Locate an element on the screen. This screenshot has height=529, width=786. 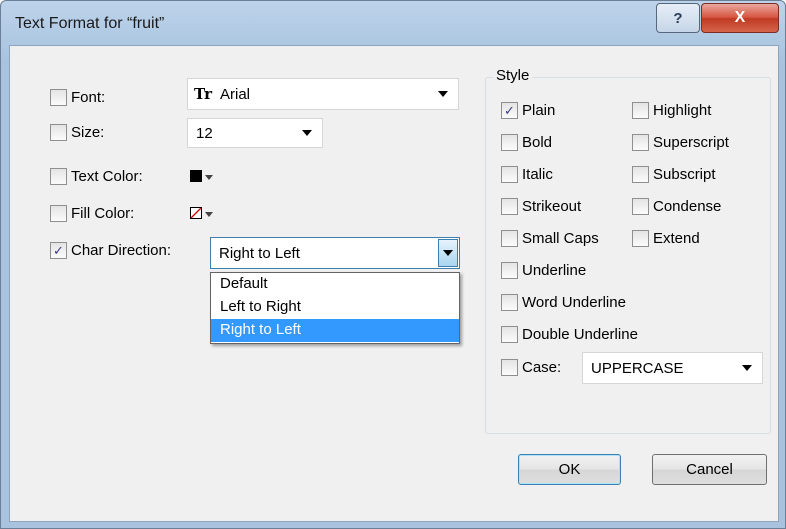
ok-button: OK is located at coordinates (569, 469).